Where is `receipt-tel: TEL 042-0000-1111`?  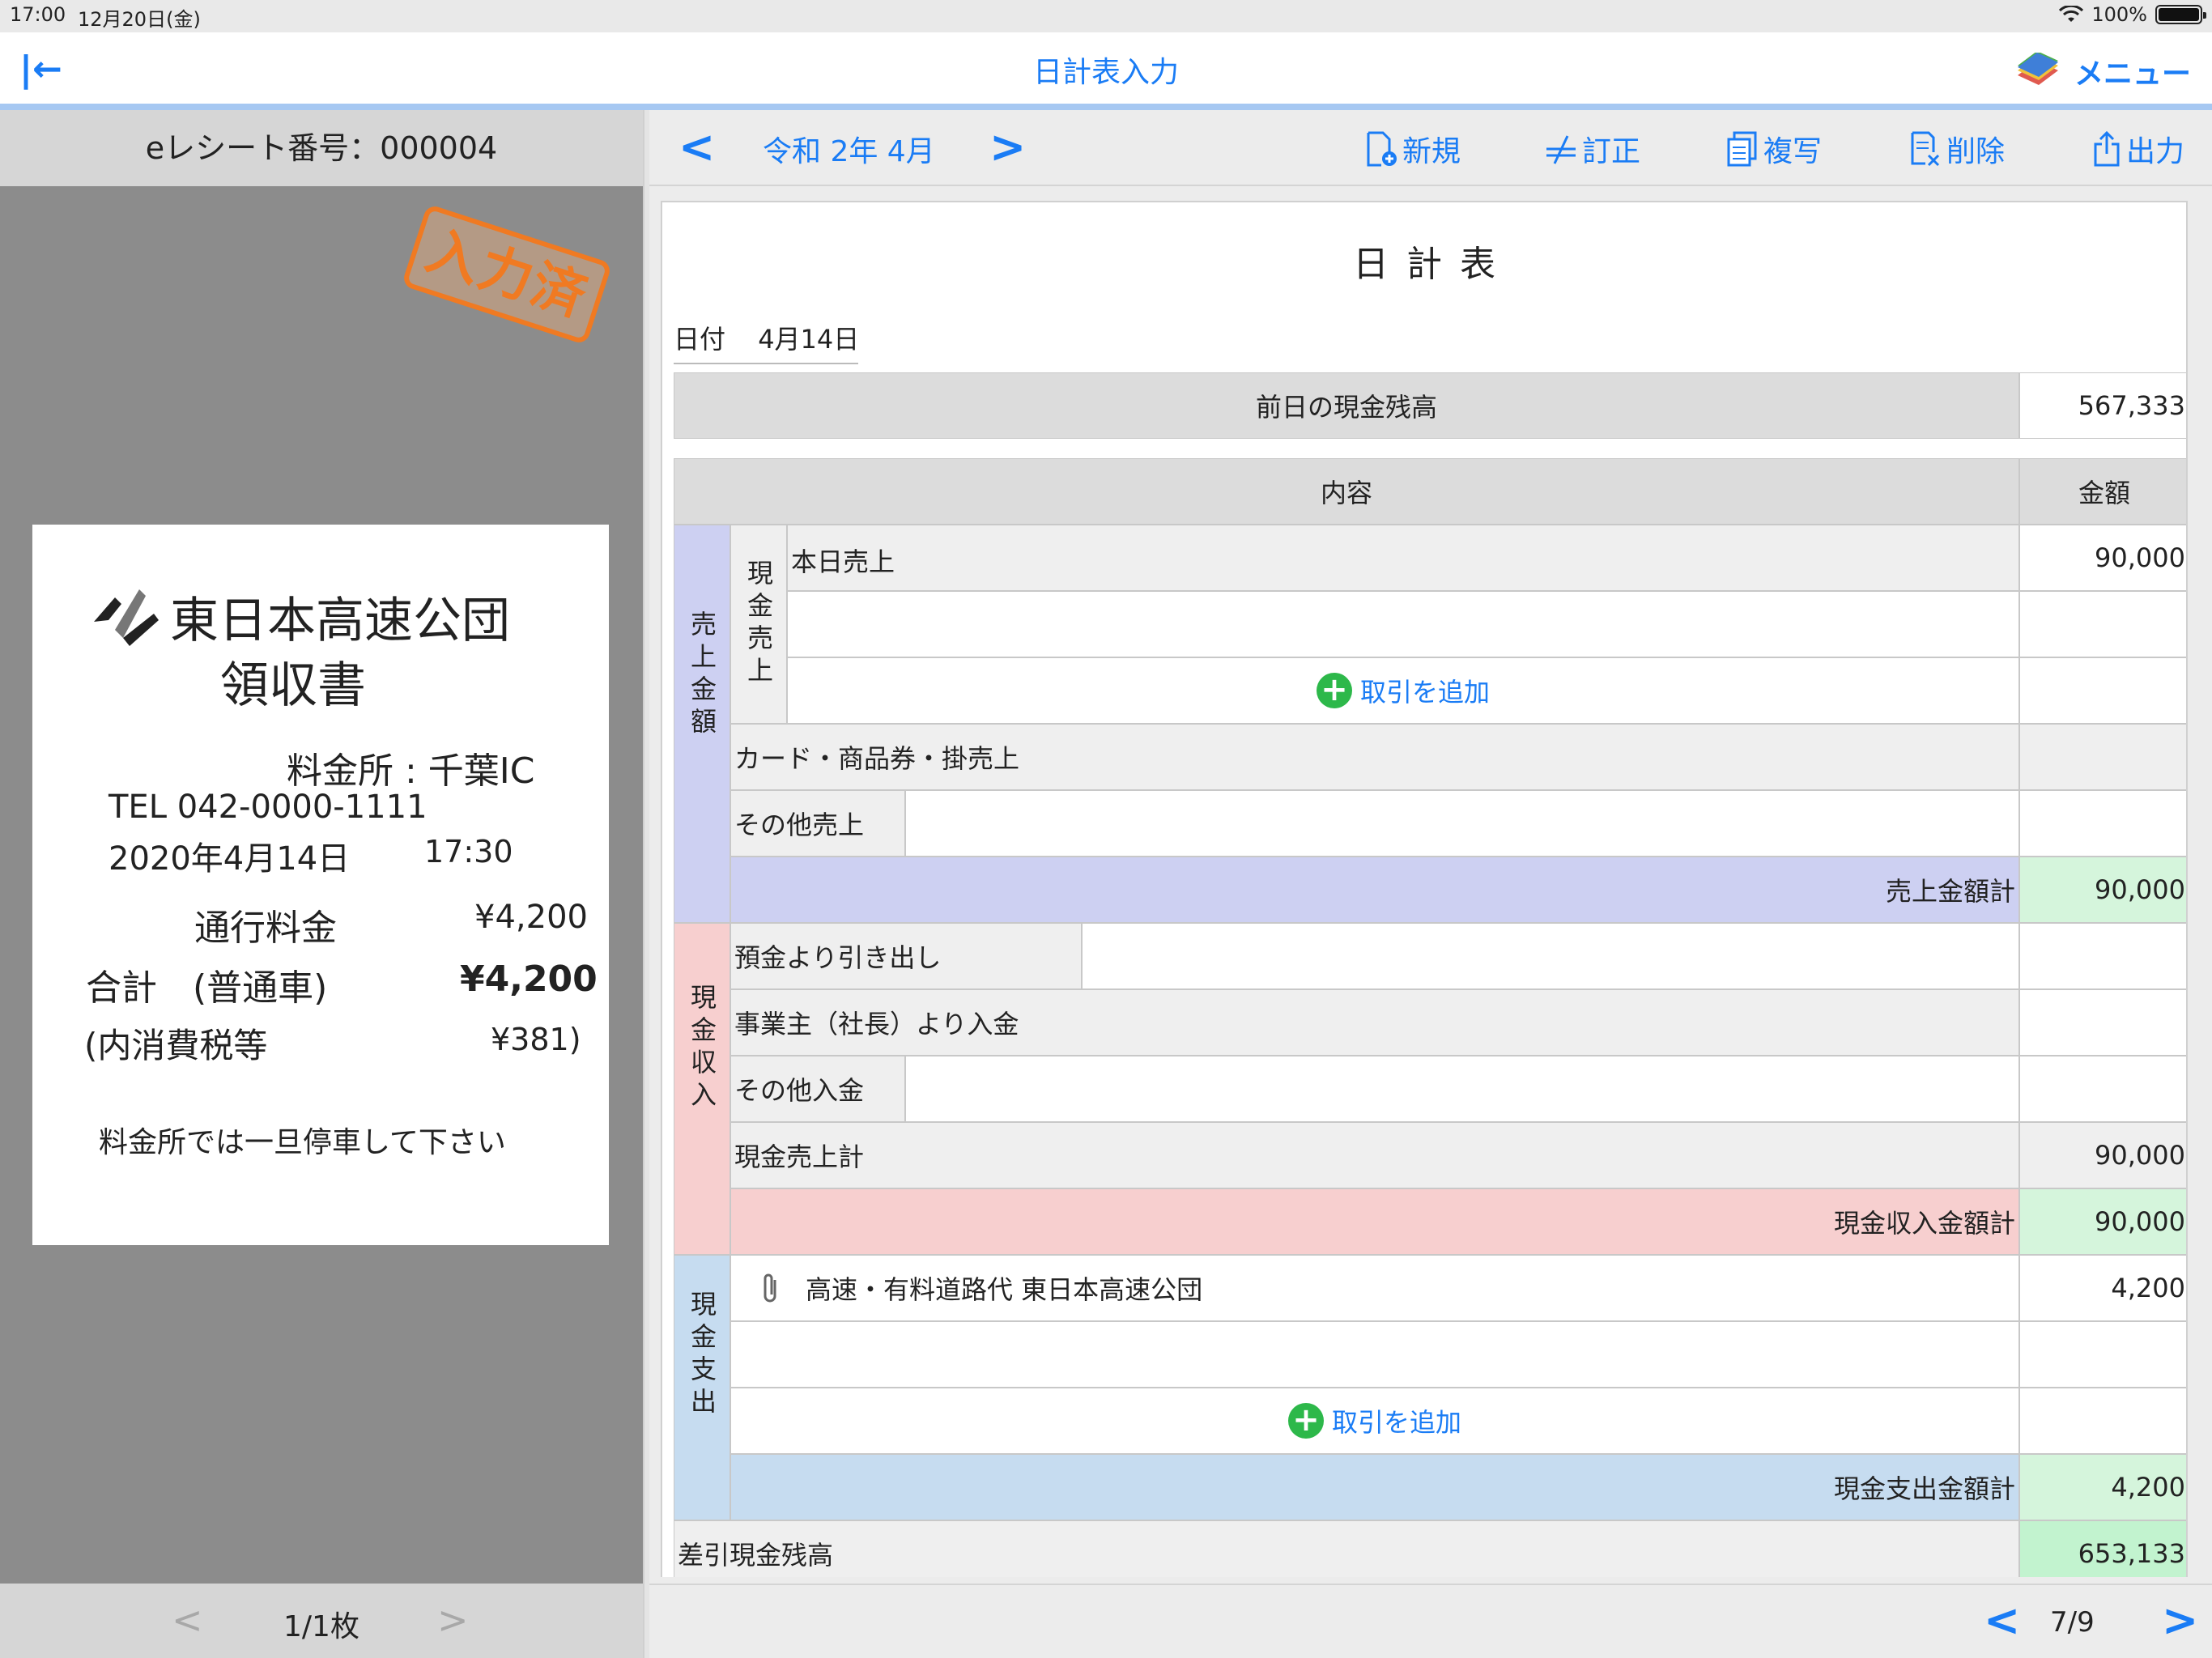
receipt-tel: TEL 042-0000-1111 is located at coordinates (268, 807).